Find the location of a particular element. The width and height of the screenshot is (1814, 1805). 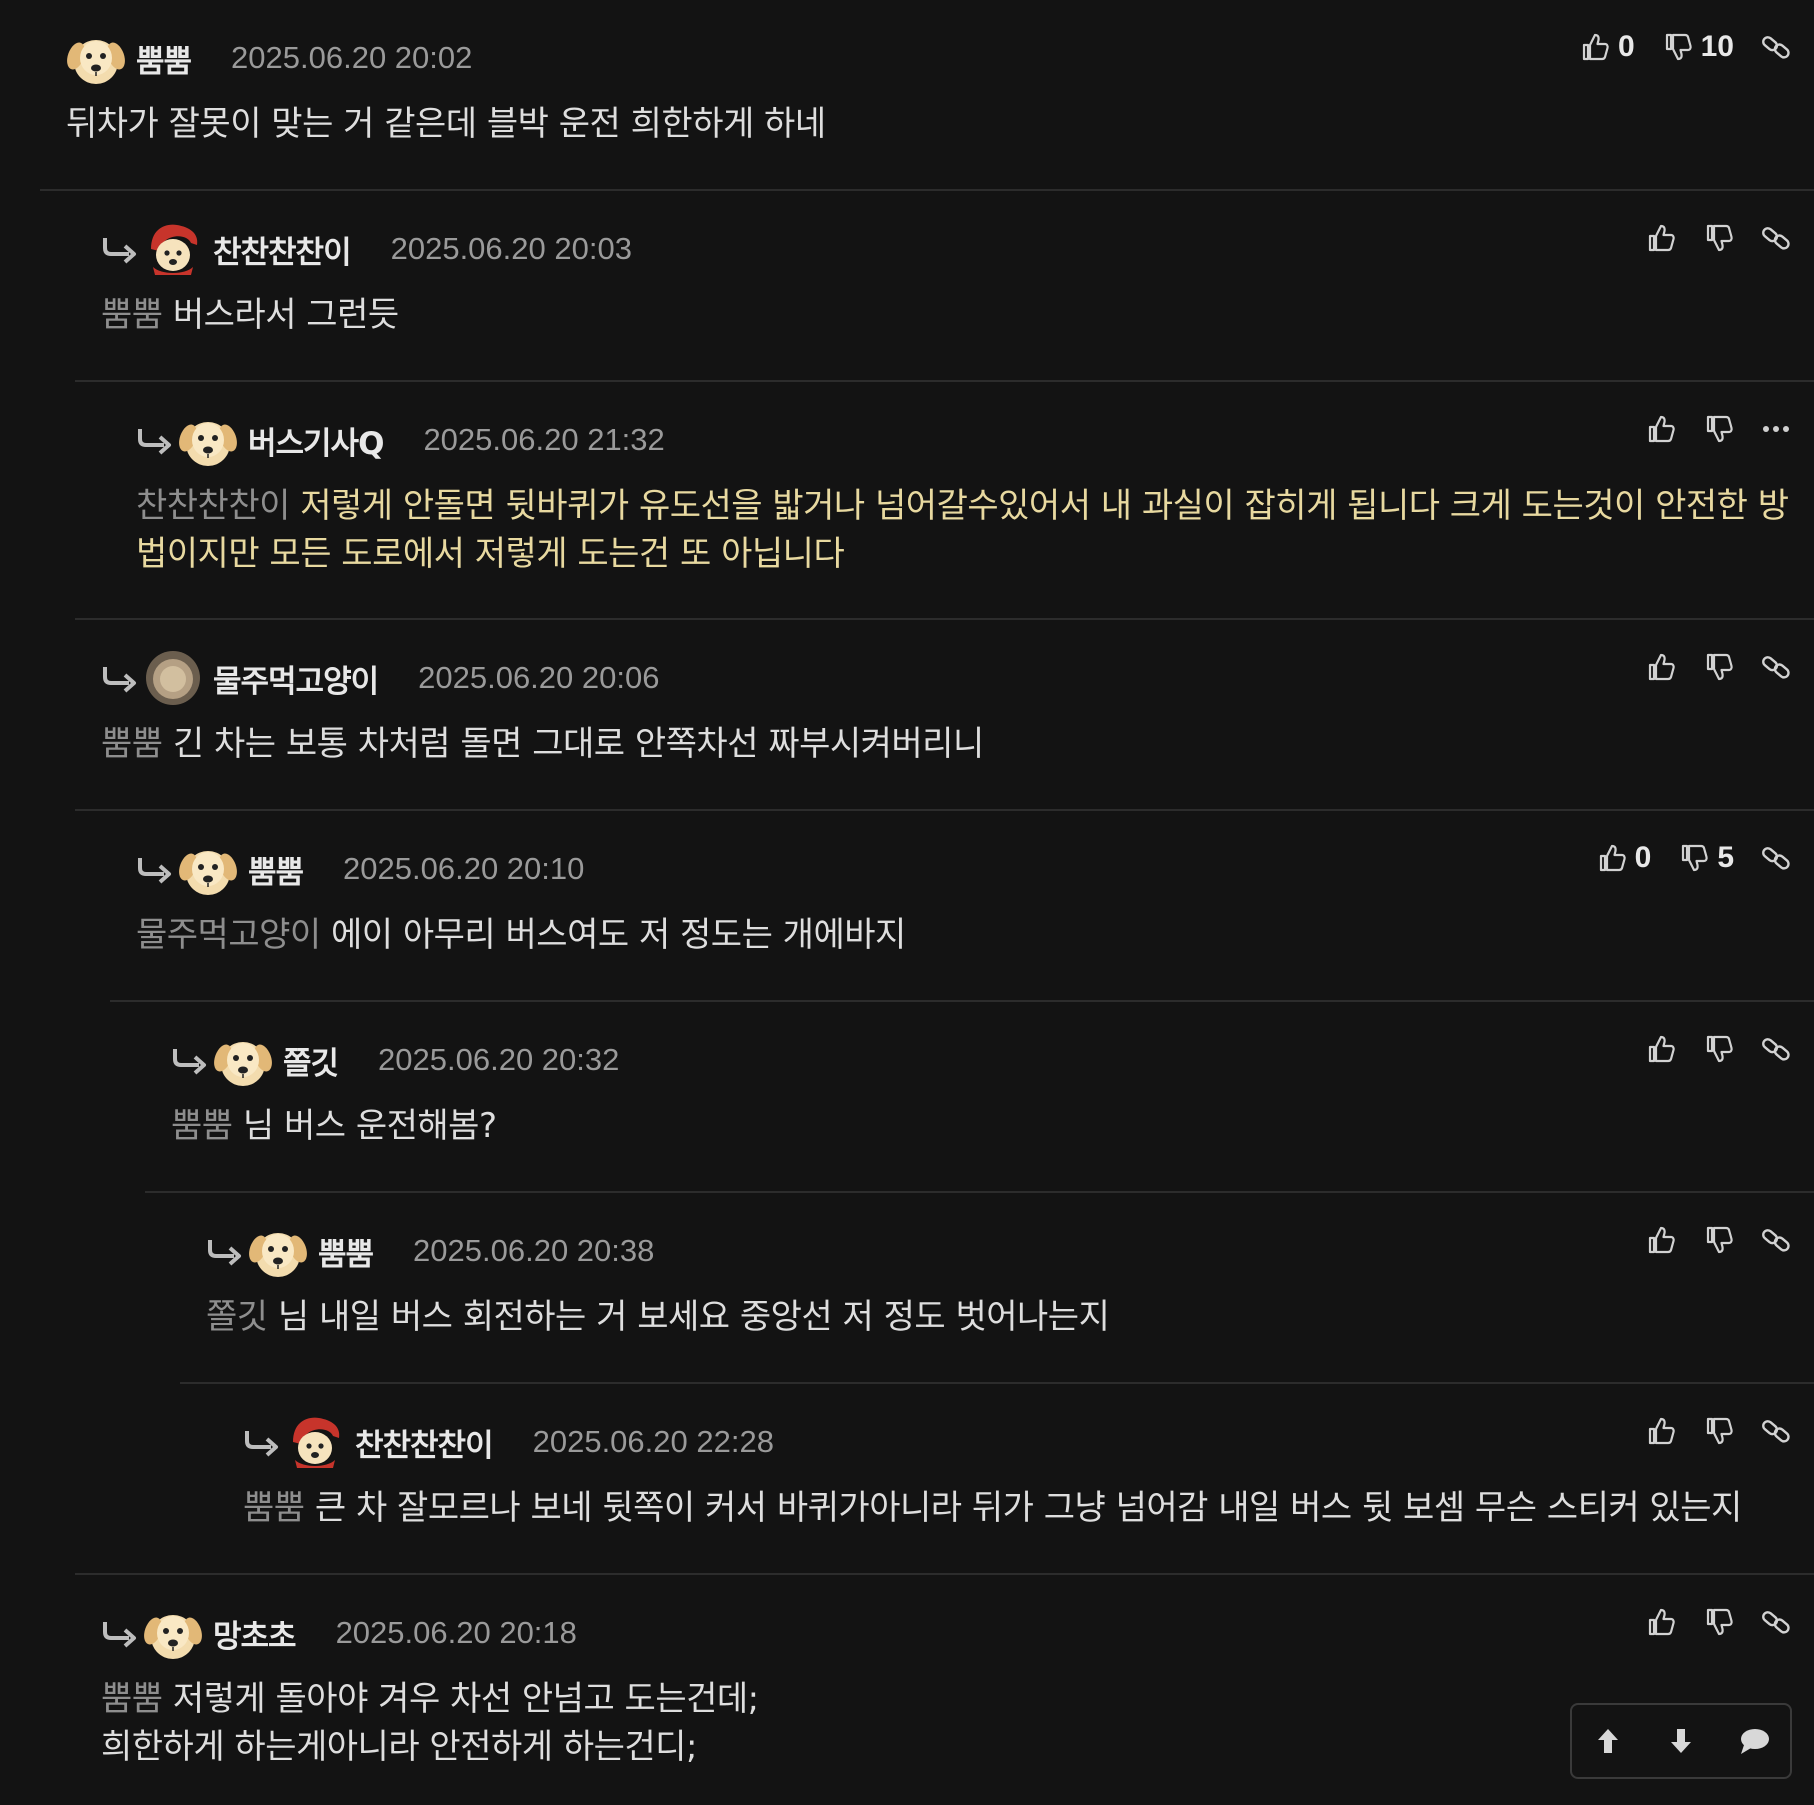

dislike-button: 5 is located at coordinates (1705, 858).